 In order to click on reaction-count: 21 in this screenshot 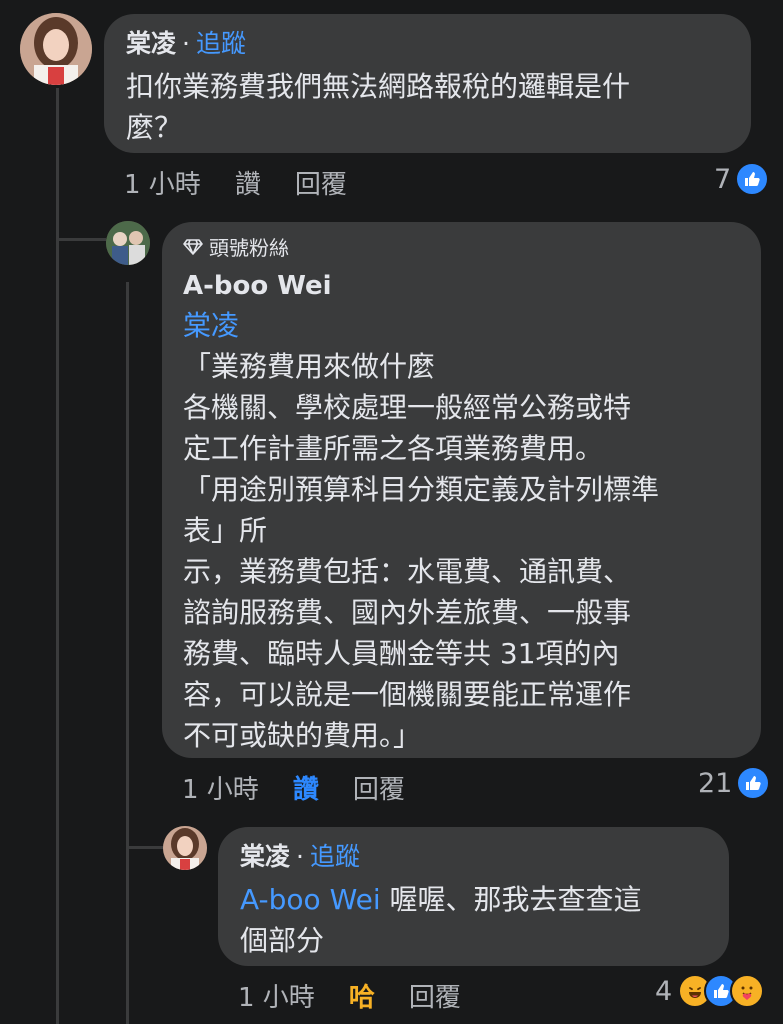, I will do `click(715, 783)`.